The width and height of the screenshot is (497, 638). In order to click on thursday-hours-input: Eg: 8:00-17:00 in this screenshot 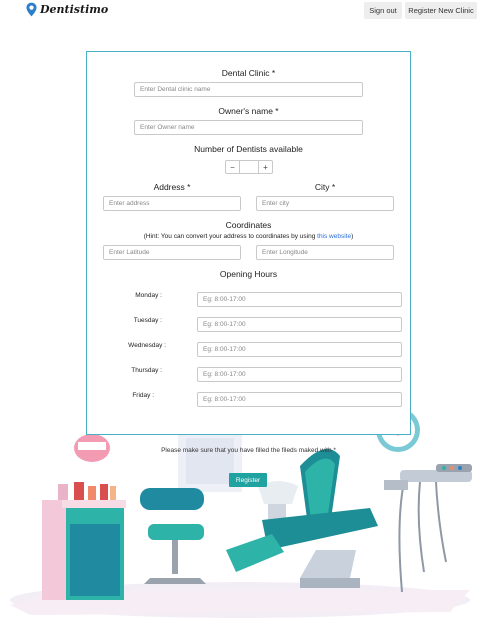, I will do `click(299, 374)`.